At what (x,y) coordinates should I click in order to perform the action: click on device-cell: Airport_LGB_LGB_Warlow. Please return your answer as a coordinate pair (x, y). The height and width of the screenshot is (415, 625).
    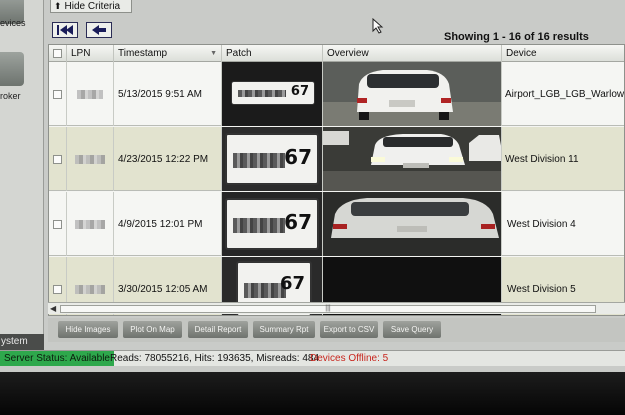
    Looking at the image, I should click on (563, 94).